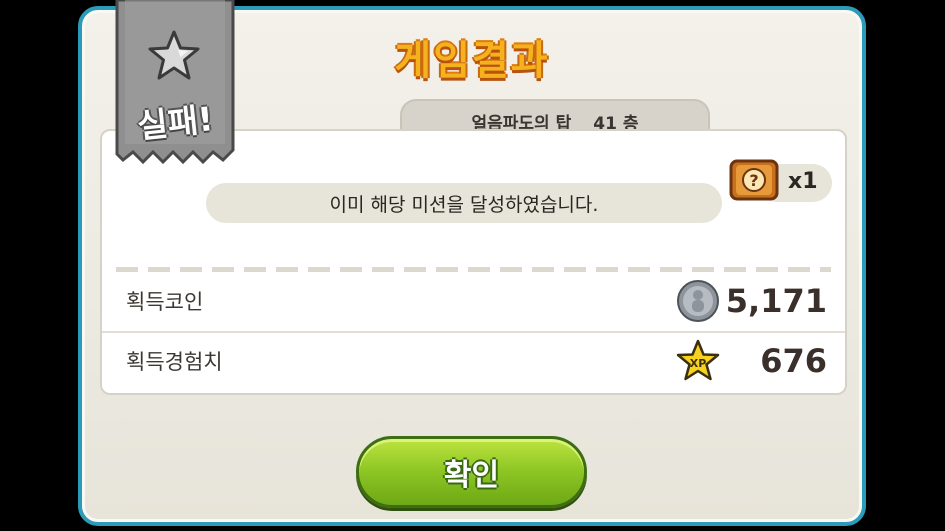 The height and width of the screenshot is (531, 945). Describe the element at coordinates (464, 203) in the screenshot. I see `mission-message: 이미 해당 미션을 달성하였습니다.` at that location.